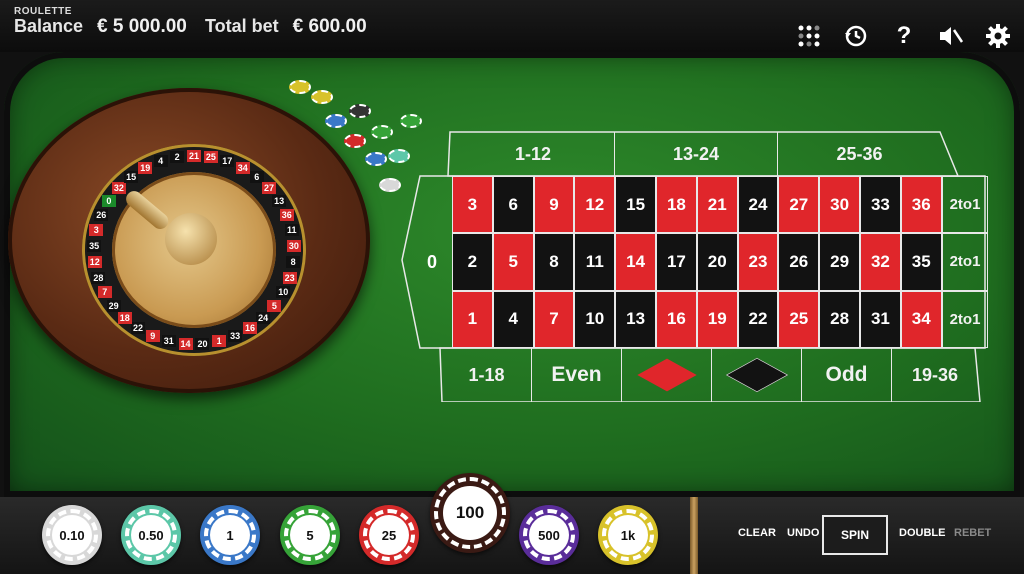 The width and height of the screenshot is (1024, 574). What do you see at coordinates (151, 535) in the screenshot?
I see `chip-0.50: 0.50` at bounding box center [151, 535].